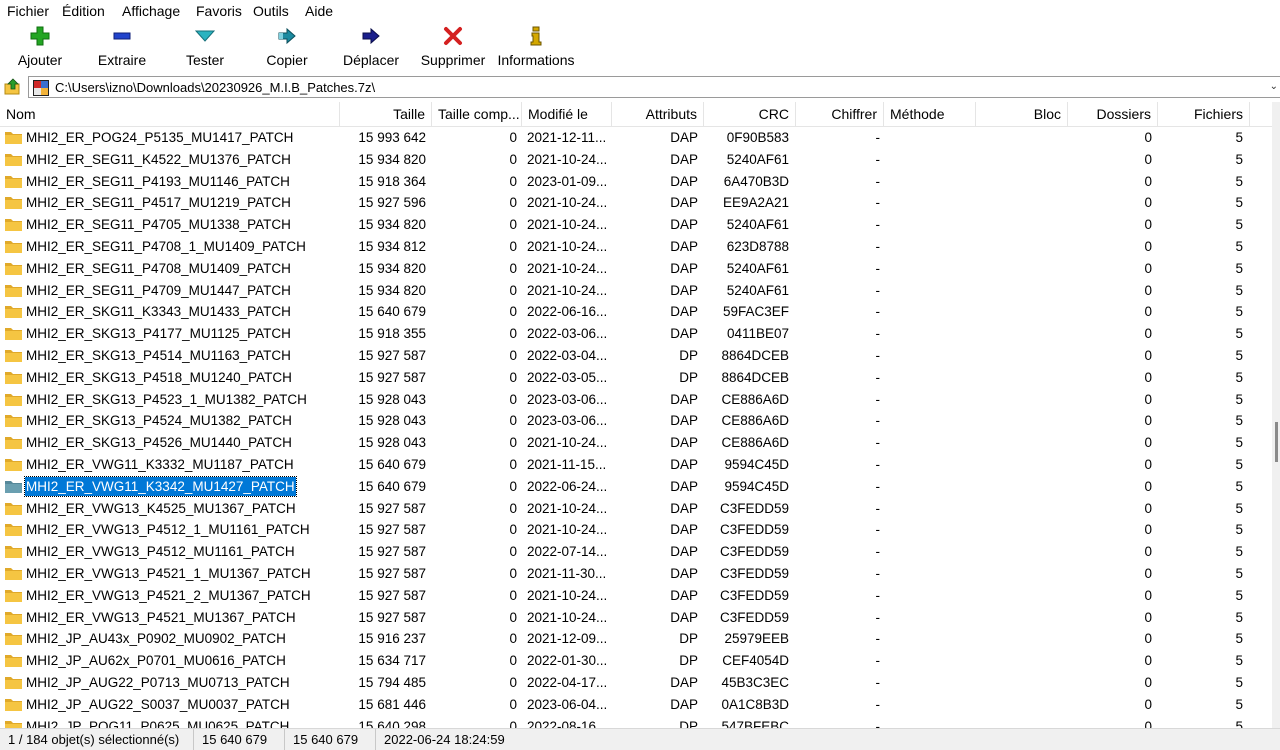  Describe the element at coordinates (287, 47) in the screenshot. I see `copy-button: Copier` at that location.